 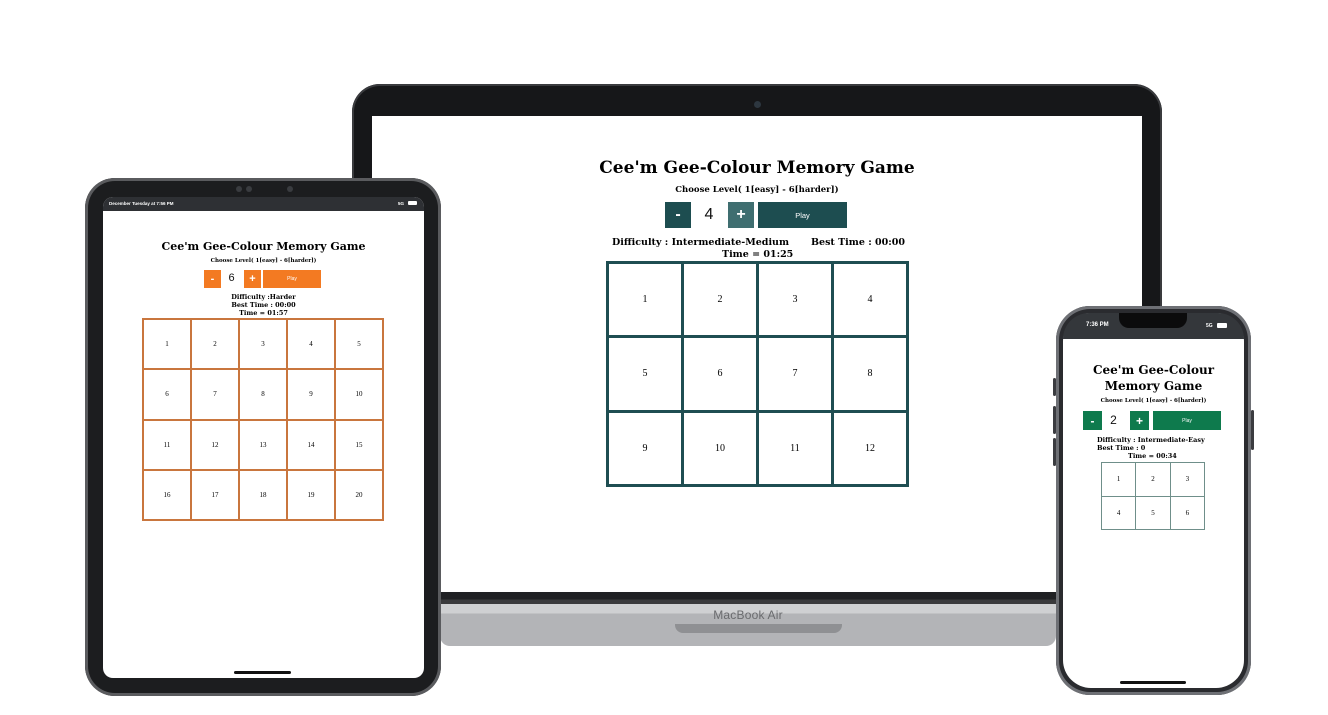 I want to click on laptop-hinge-notch, so click(x=758, y=628).